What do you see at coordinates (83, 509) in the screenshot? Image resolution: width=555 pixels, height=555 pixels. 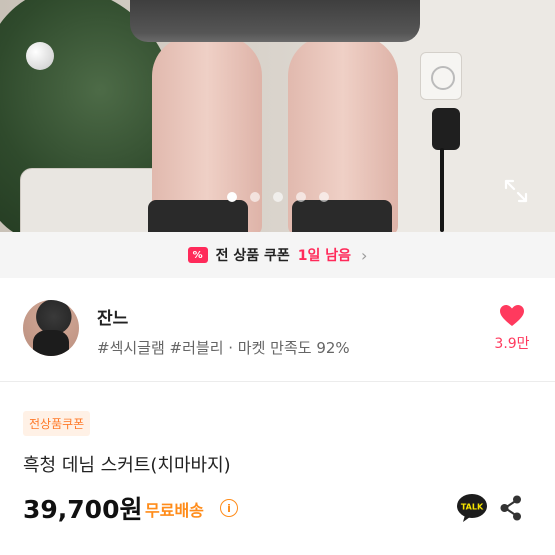 I see `product-price: 39,700원` at bounding box center [83, 509].